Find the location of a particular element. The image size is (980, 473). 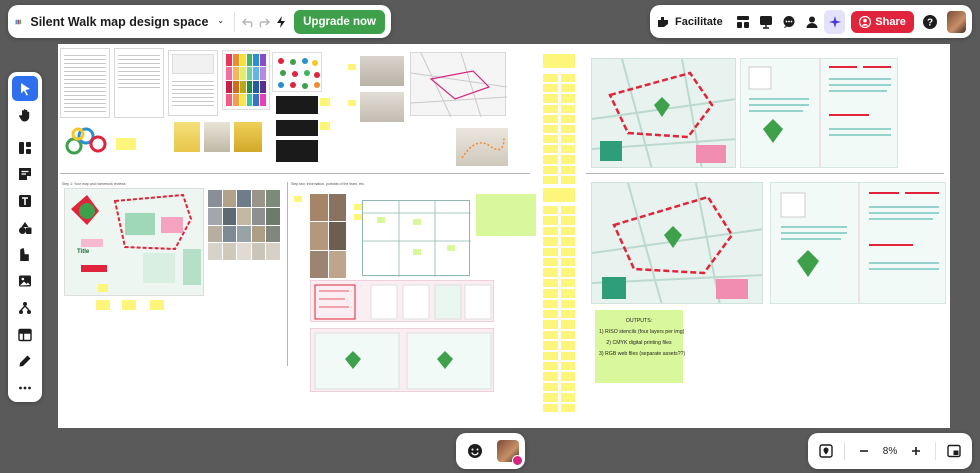

sticky-note-icon is located at coordinates (25, 174).